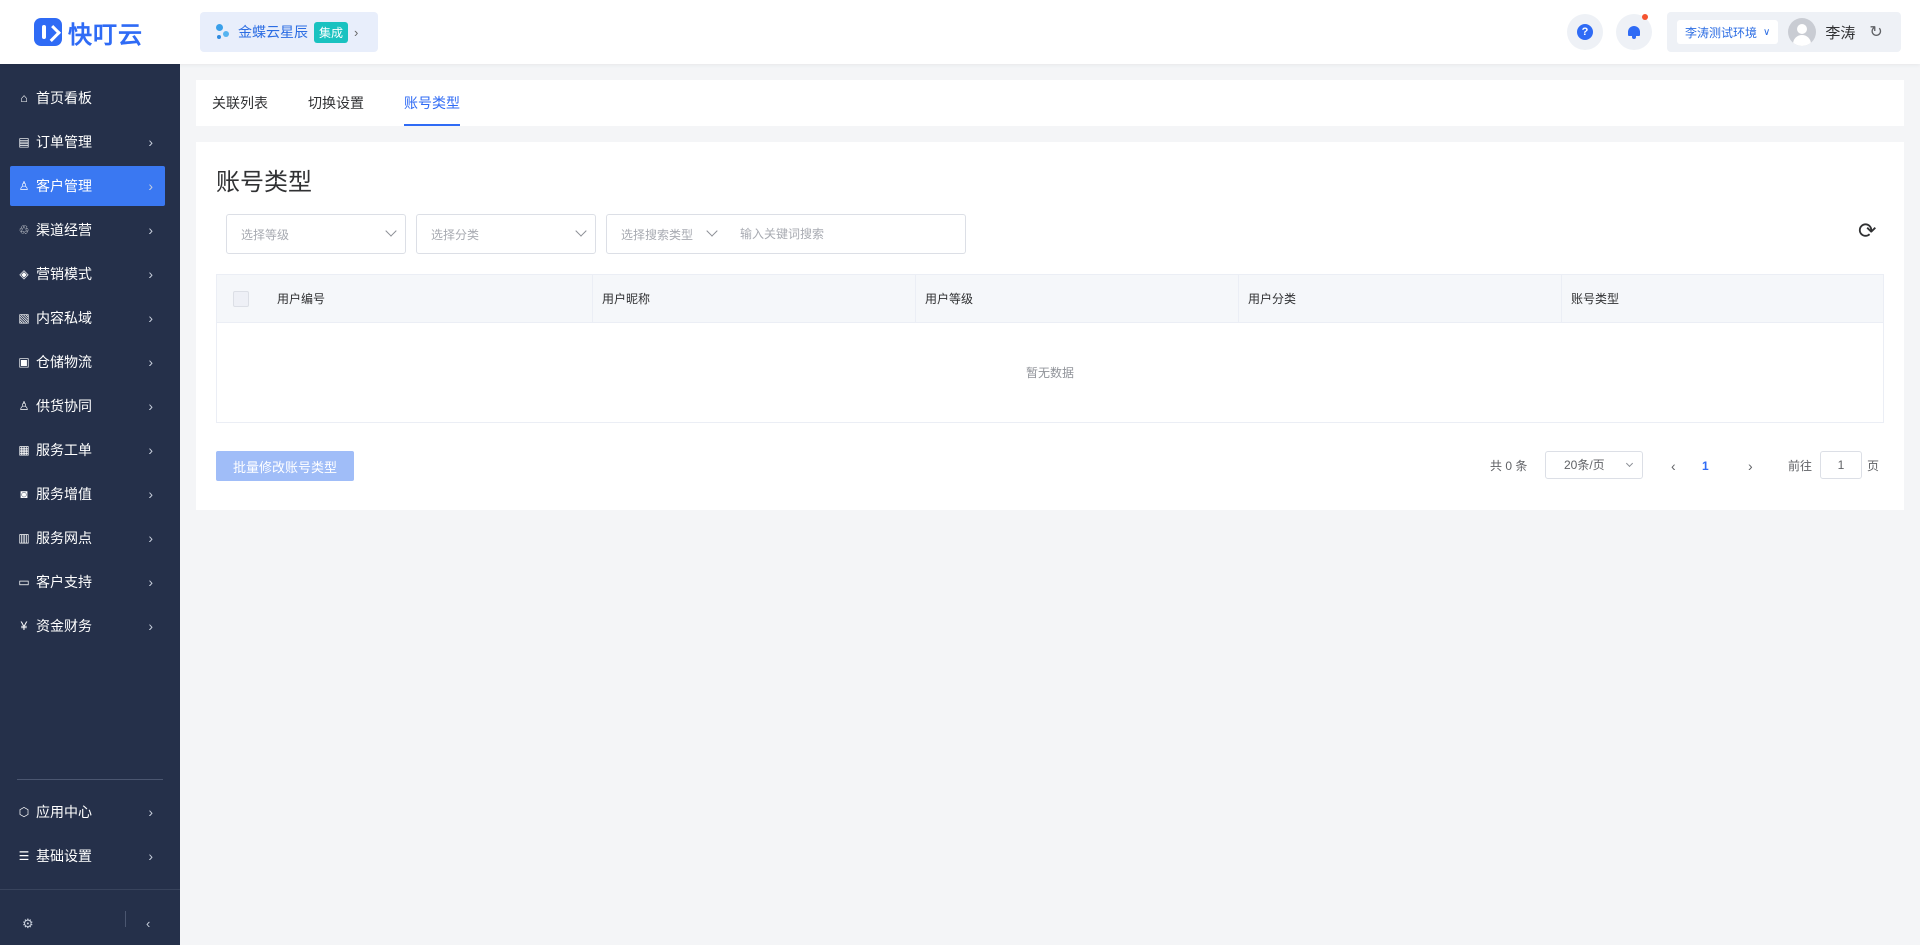 The width and height of the screenshot is (1920, 945). Describe the element at coordinates (1873, 466) in the screenshot. I see `goto-suffix: 页` at that location.